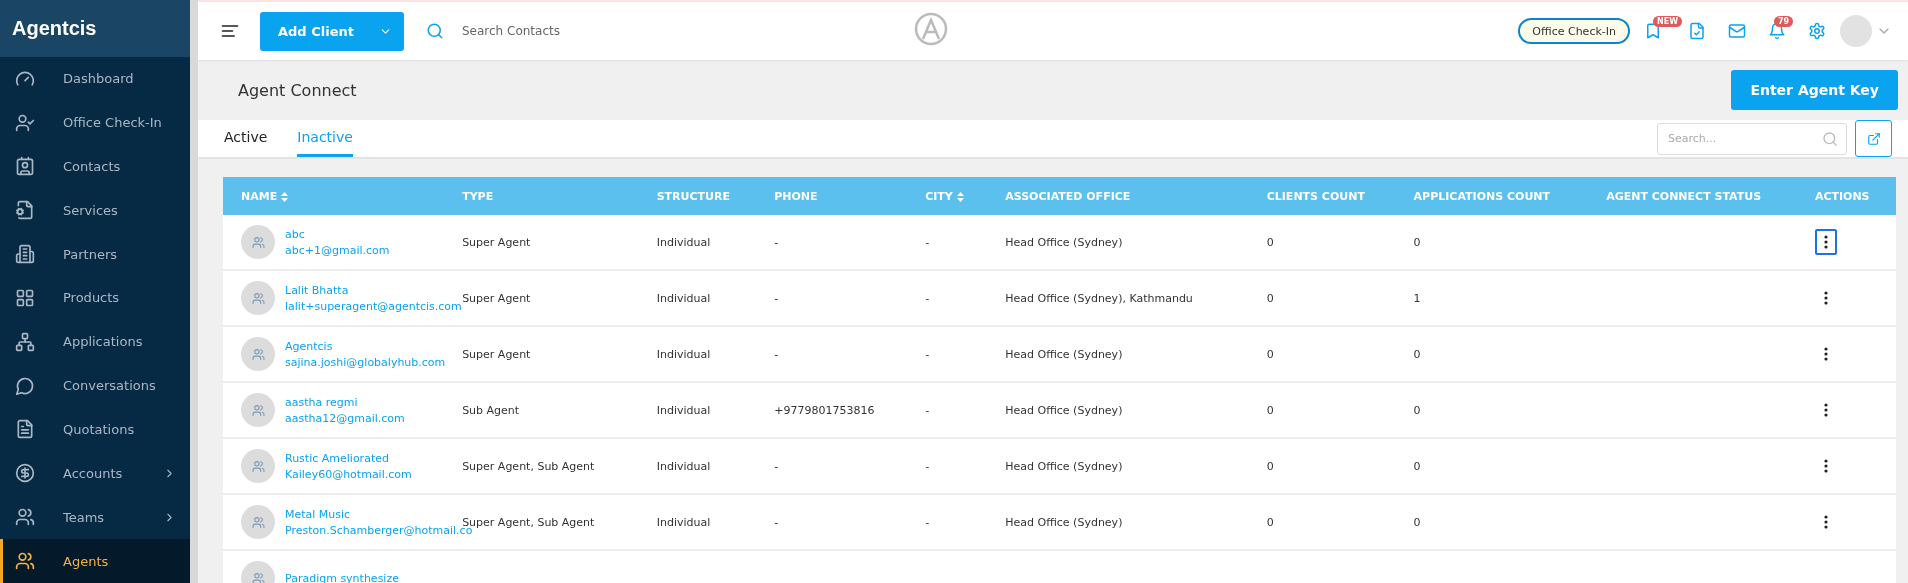 This screenshot has height=583, width=1908. Describe the element at coordinates (345, 402) in the screenshot. I see `agent-name-link: aastha regmi` at that location.